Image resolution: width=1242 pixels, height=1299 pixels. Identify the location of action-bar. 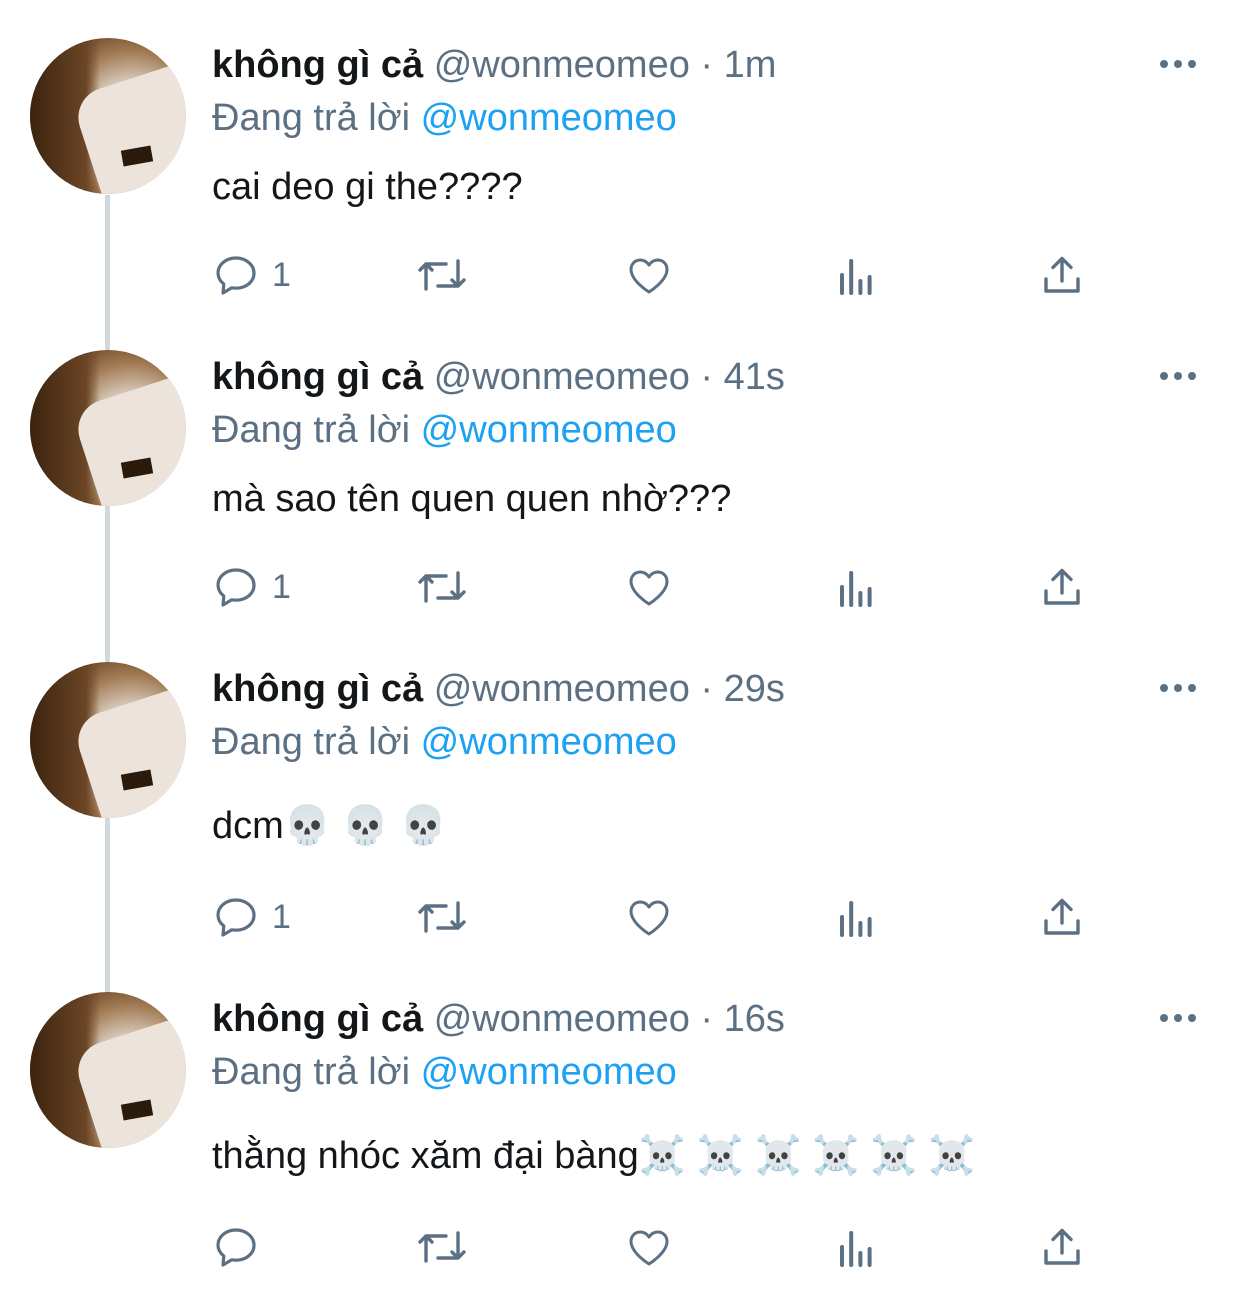
(662, 1247).